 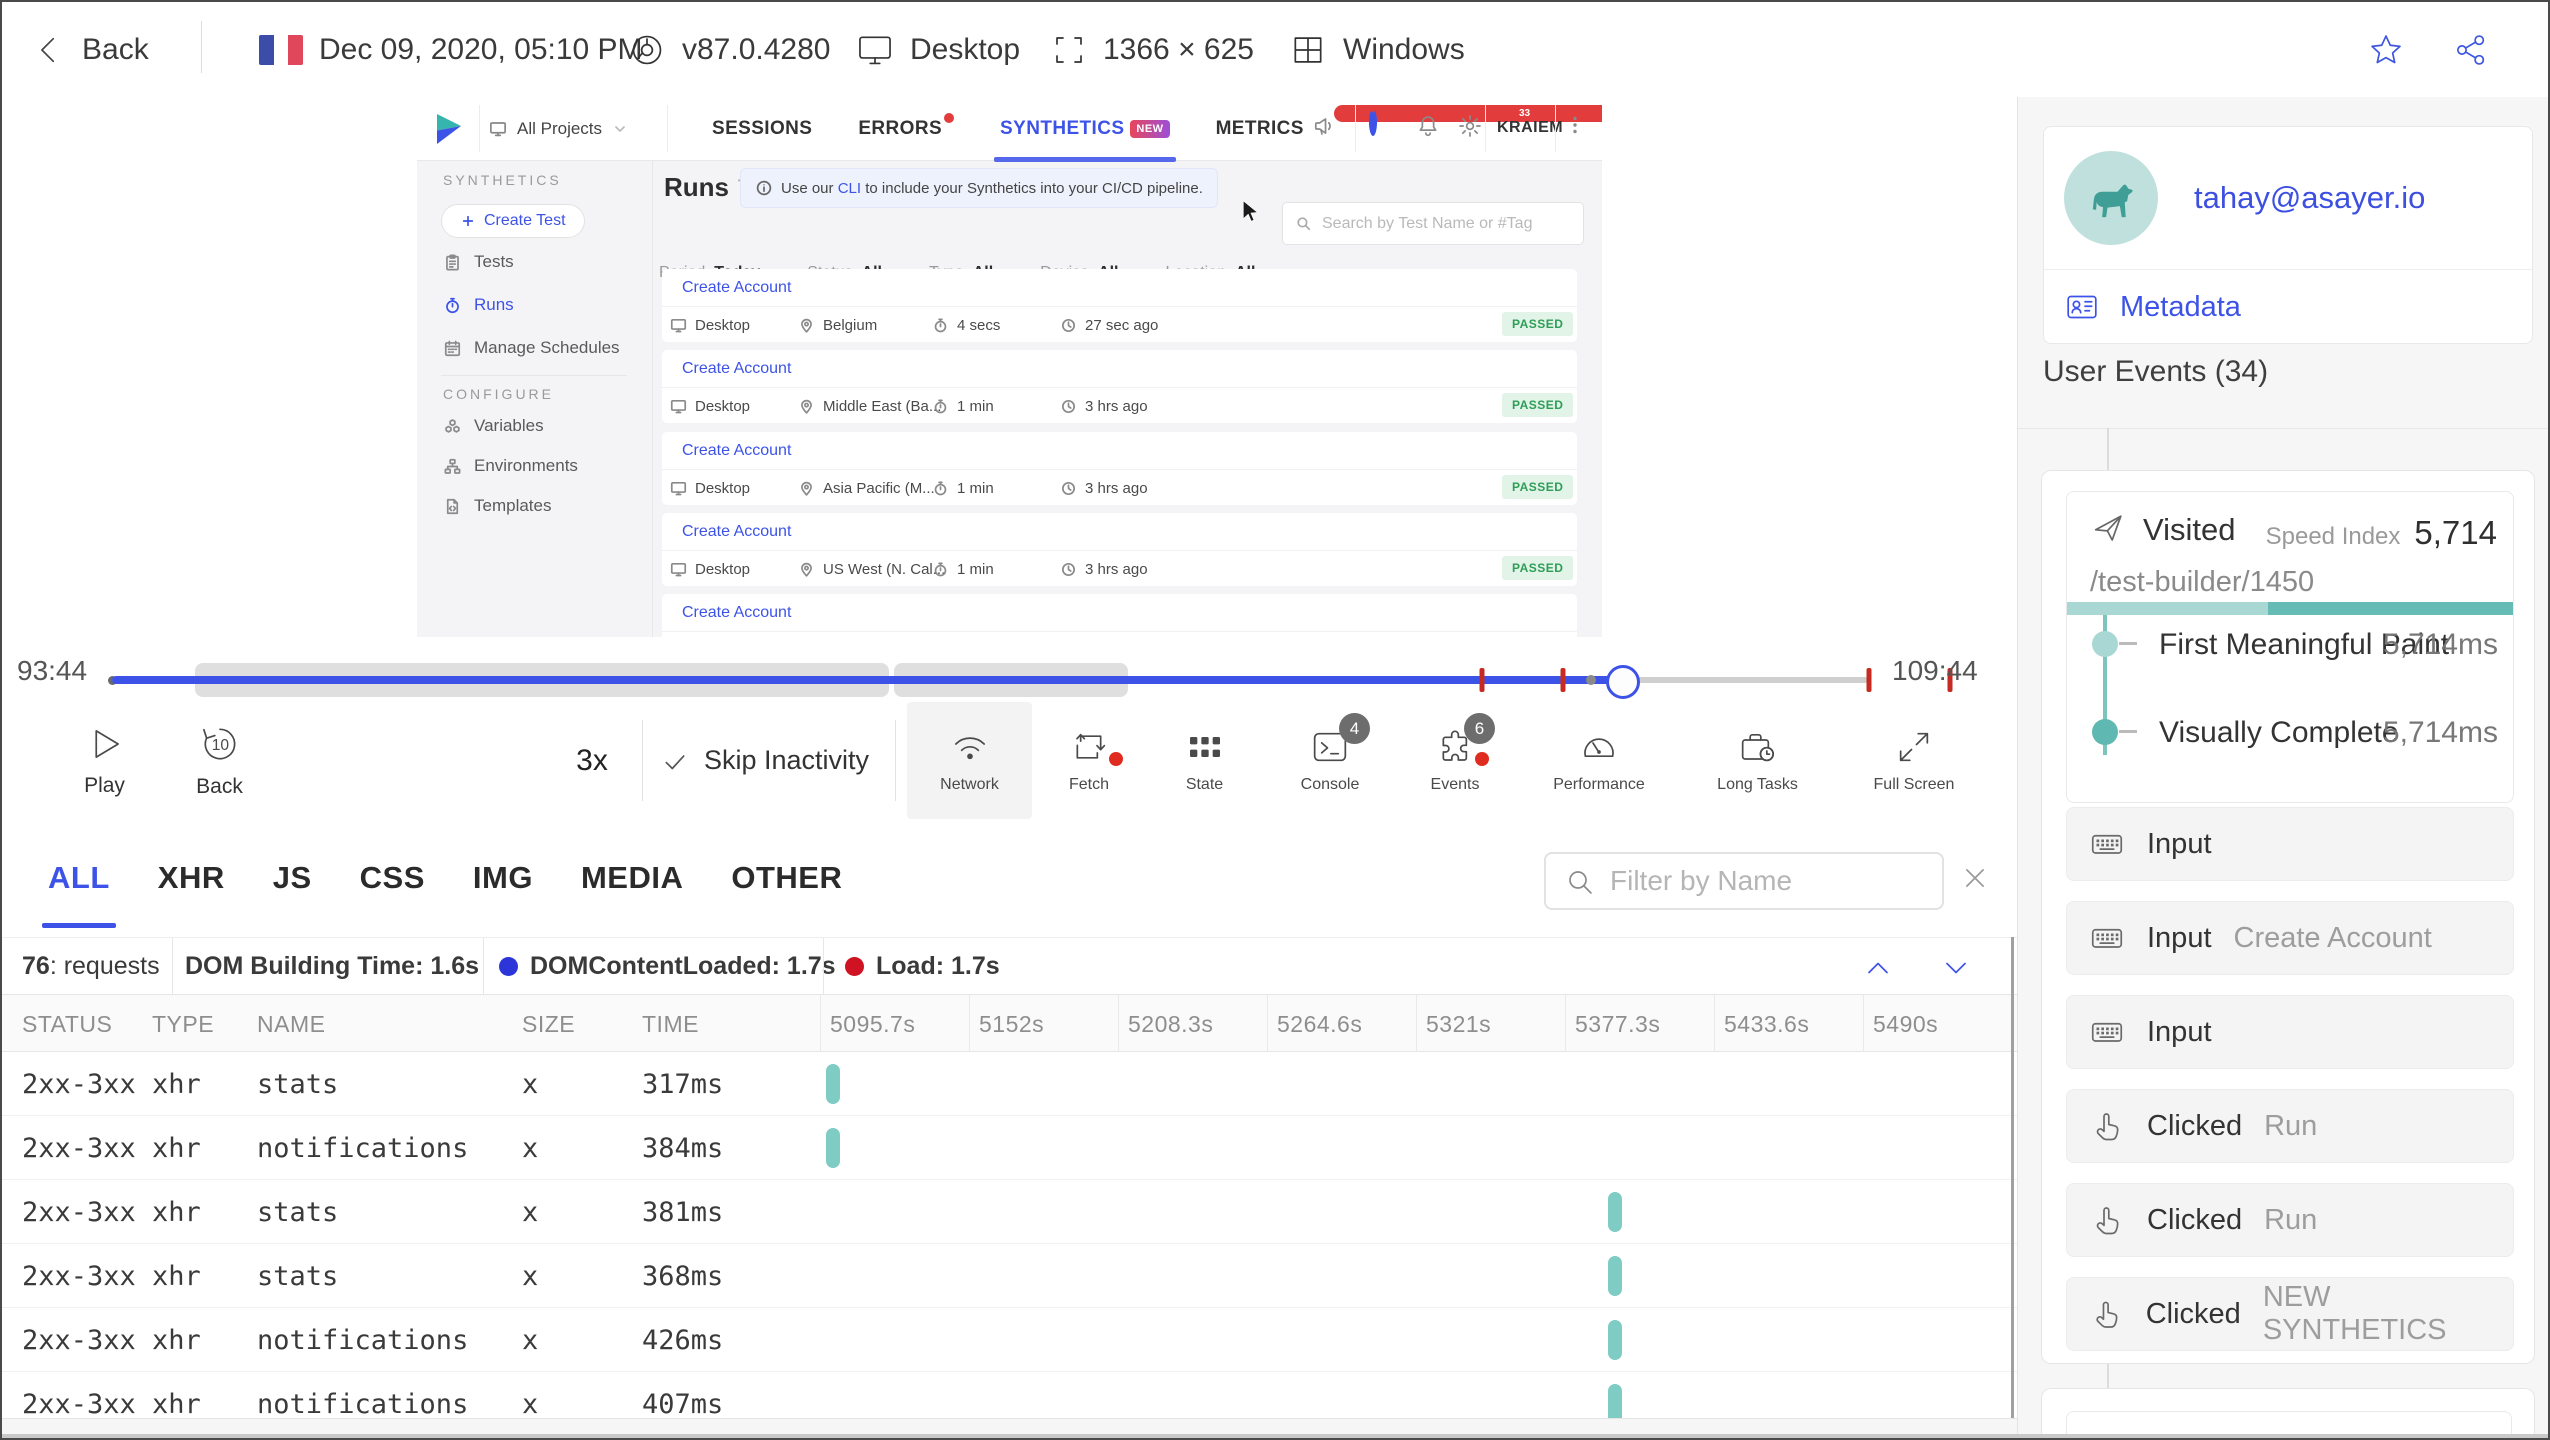 I want to click on user-email-link: tahay@asayer.io, so click(x=2309, y=198).